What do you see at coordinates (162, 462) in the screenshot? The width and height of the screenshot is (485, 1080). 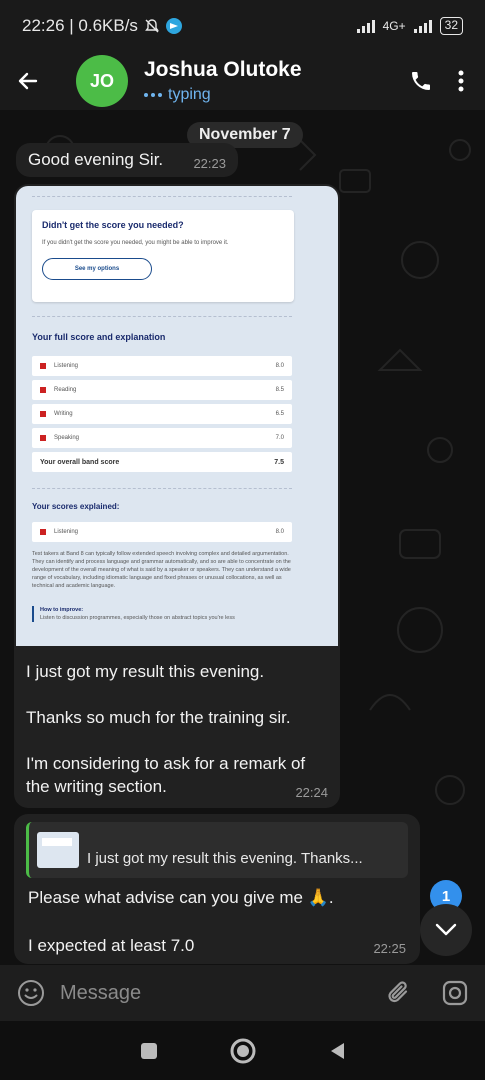 I see `overall-score-row: Your overall band score 7.5` at bounding box center [162, 462].